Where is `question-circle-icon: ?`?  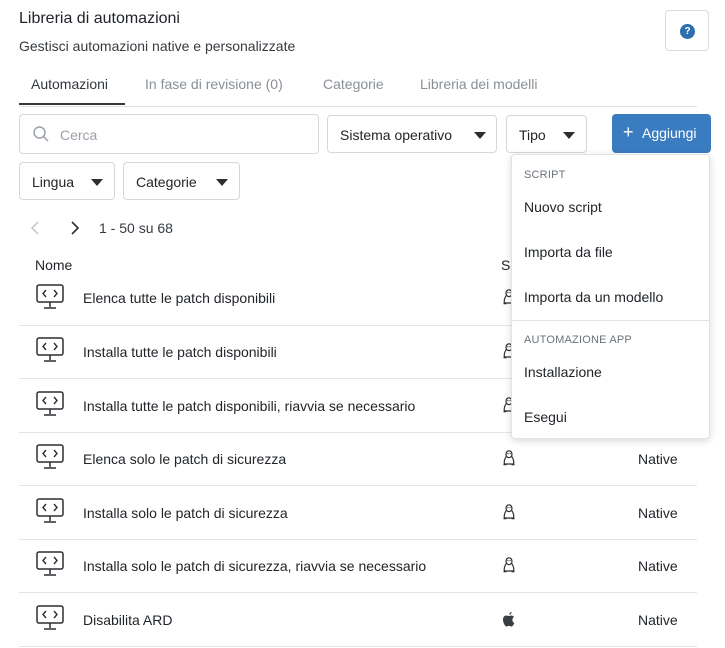
question-circle-icon: ? is located at coordinates (687, 31).